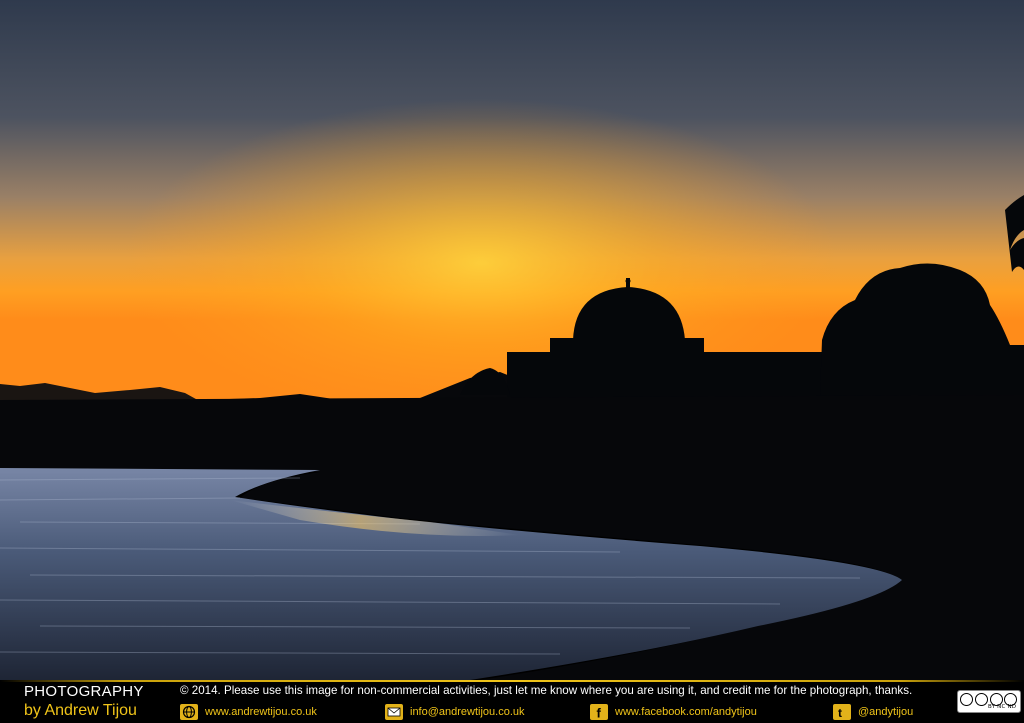 The height and width of the screenshot is (723, 1024). I want to click on facebook-link: f www.facebook.com/andytijou, so click(673, 712).